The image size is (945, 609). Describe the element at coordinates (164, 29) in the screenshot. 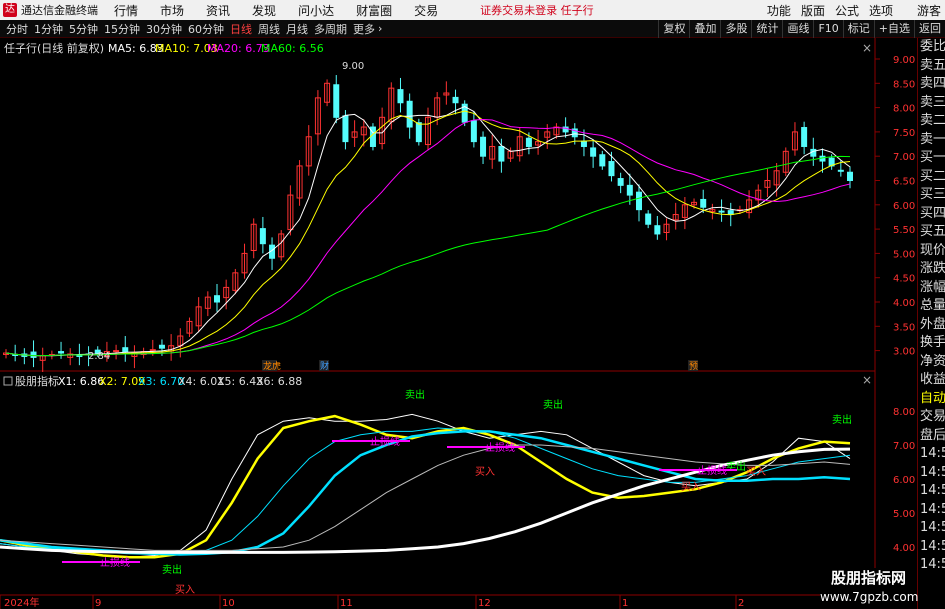

I see `tab-period: 30分钟` at that location.